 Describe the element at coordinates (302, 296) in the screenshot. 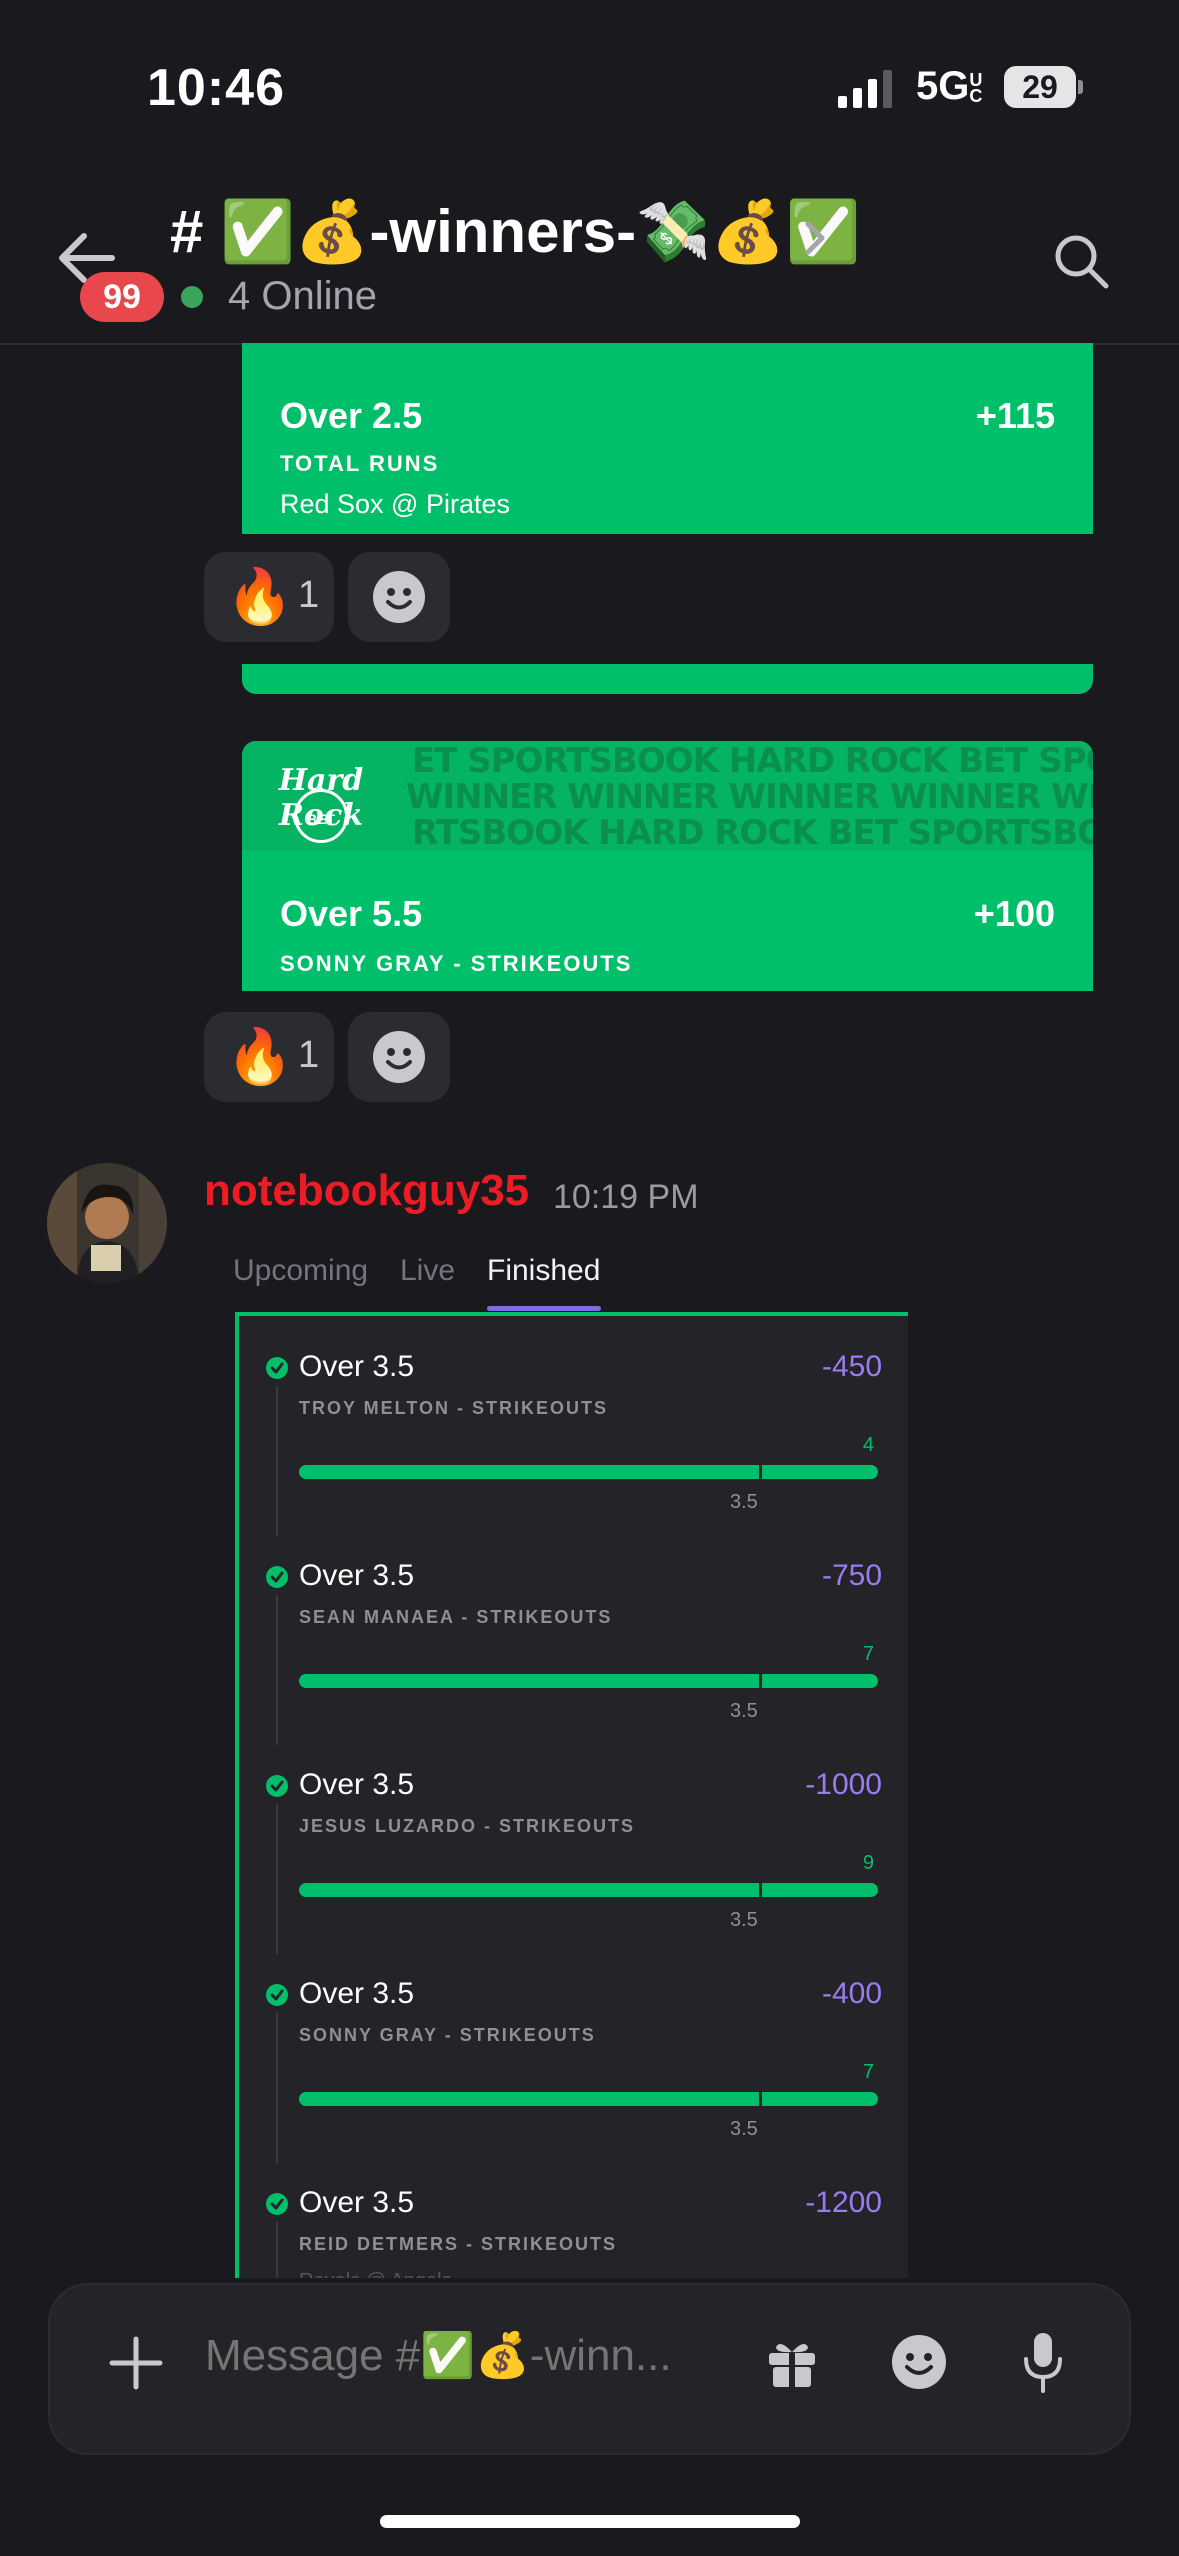

I see `online-count: 4 Online` at that location.